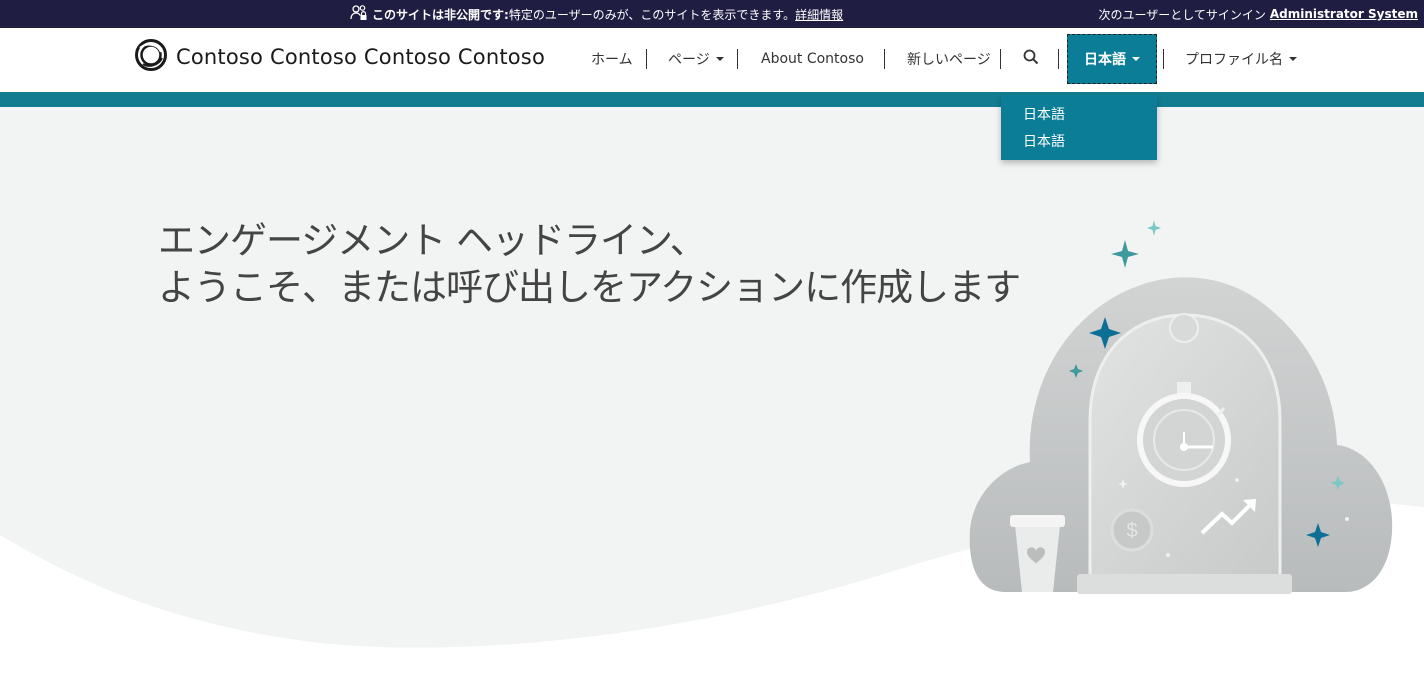  Describe the element at coordinates (812, 59) in the screenshot. I see `nav-about: About Contoso` at that location.